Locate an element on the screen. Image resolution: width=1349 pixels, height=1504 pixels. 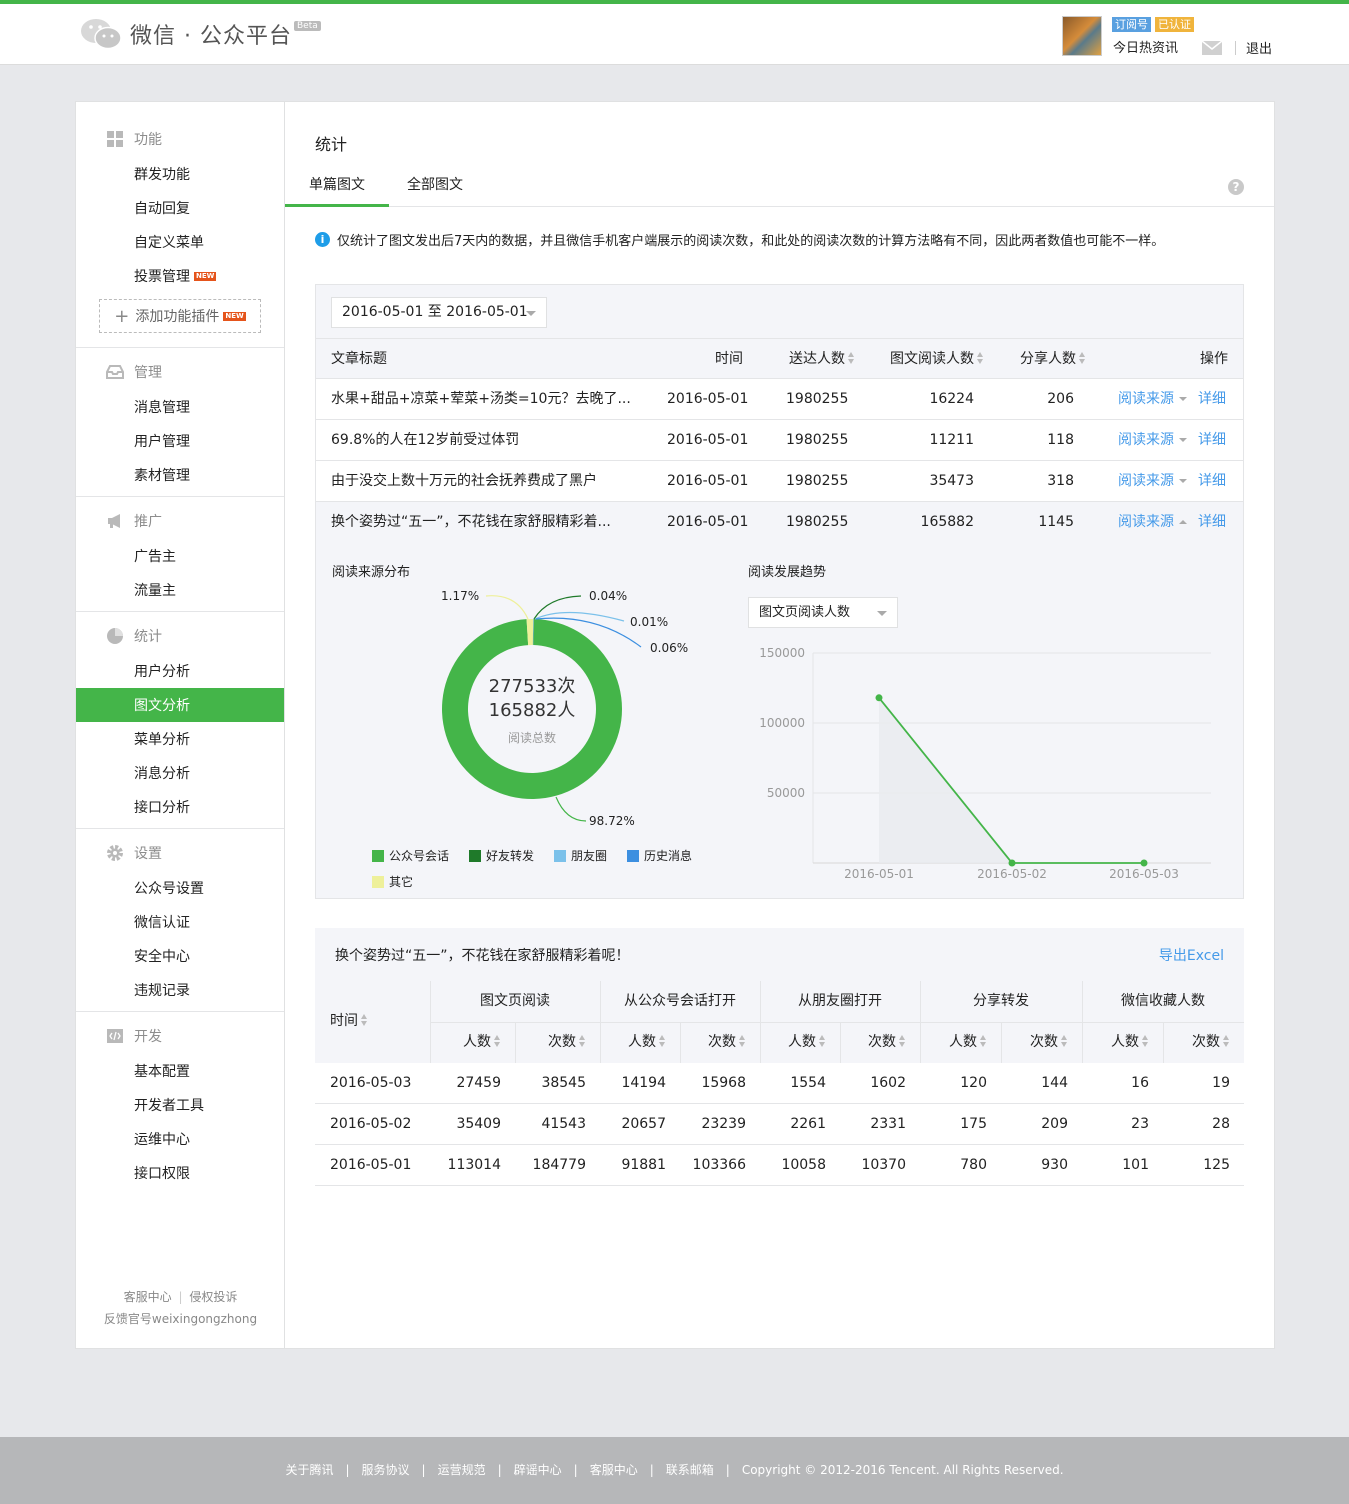
header-shares: 分享人数 is located at coordinates (1053, 359).